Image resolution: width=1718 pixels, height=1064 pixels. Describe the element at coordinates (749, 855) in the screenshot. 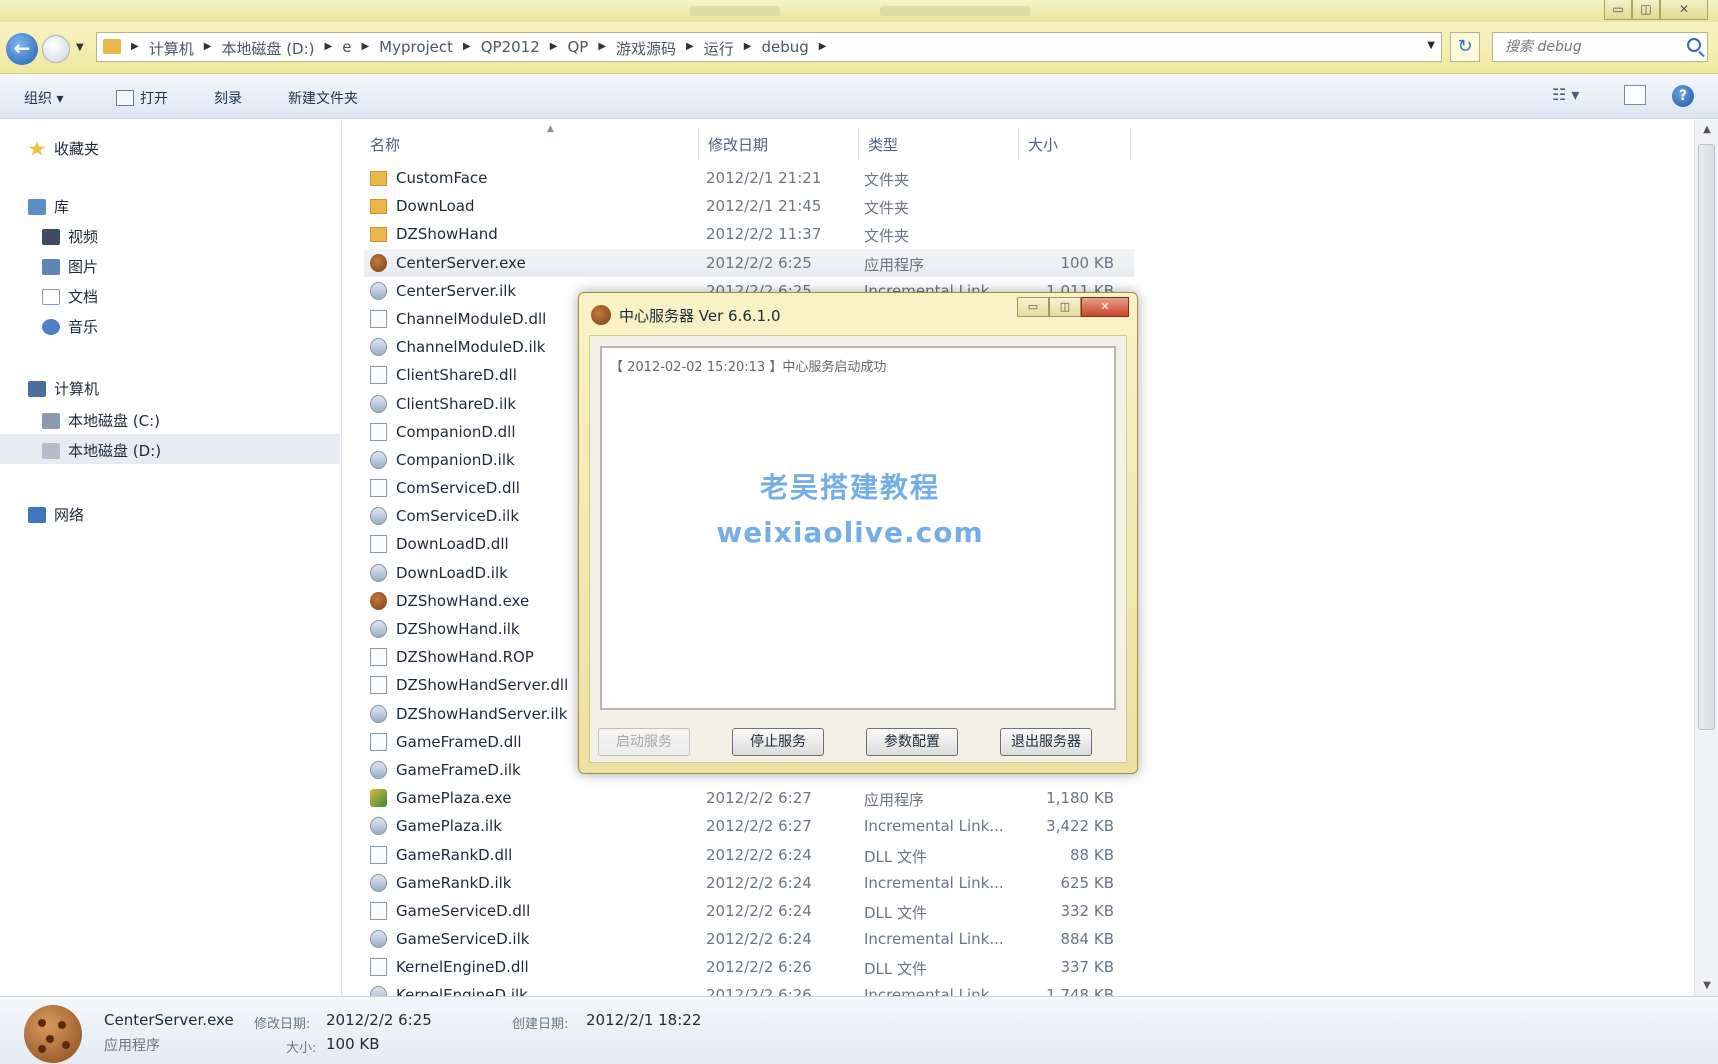

I see `file-row: GameRankD.dll 2012/2/2 6:24 DLL 文件 88 KB` at that location.